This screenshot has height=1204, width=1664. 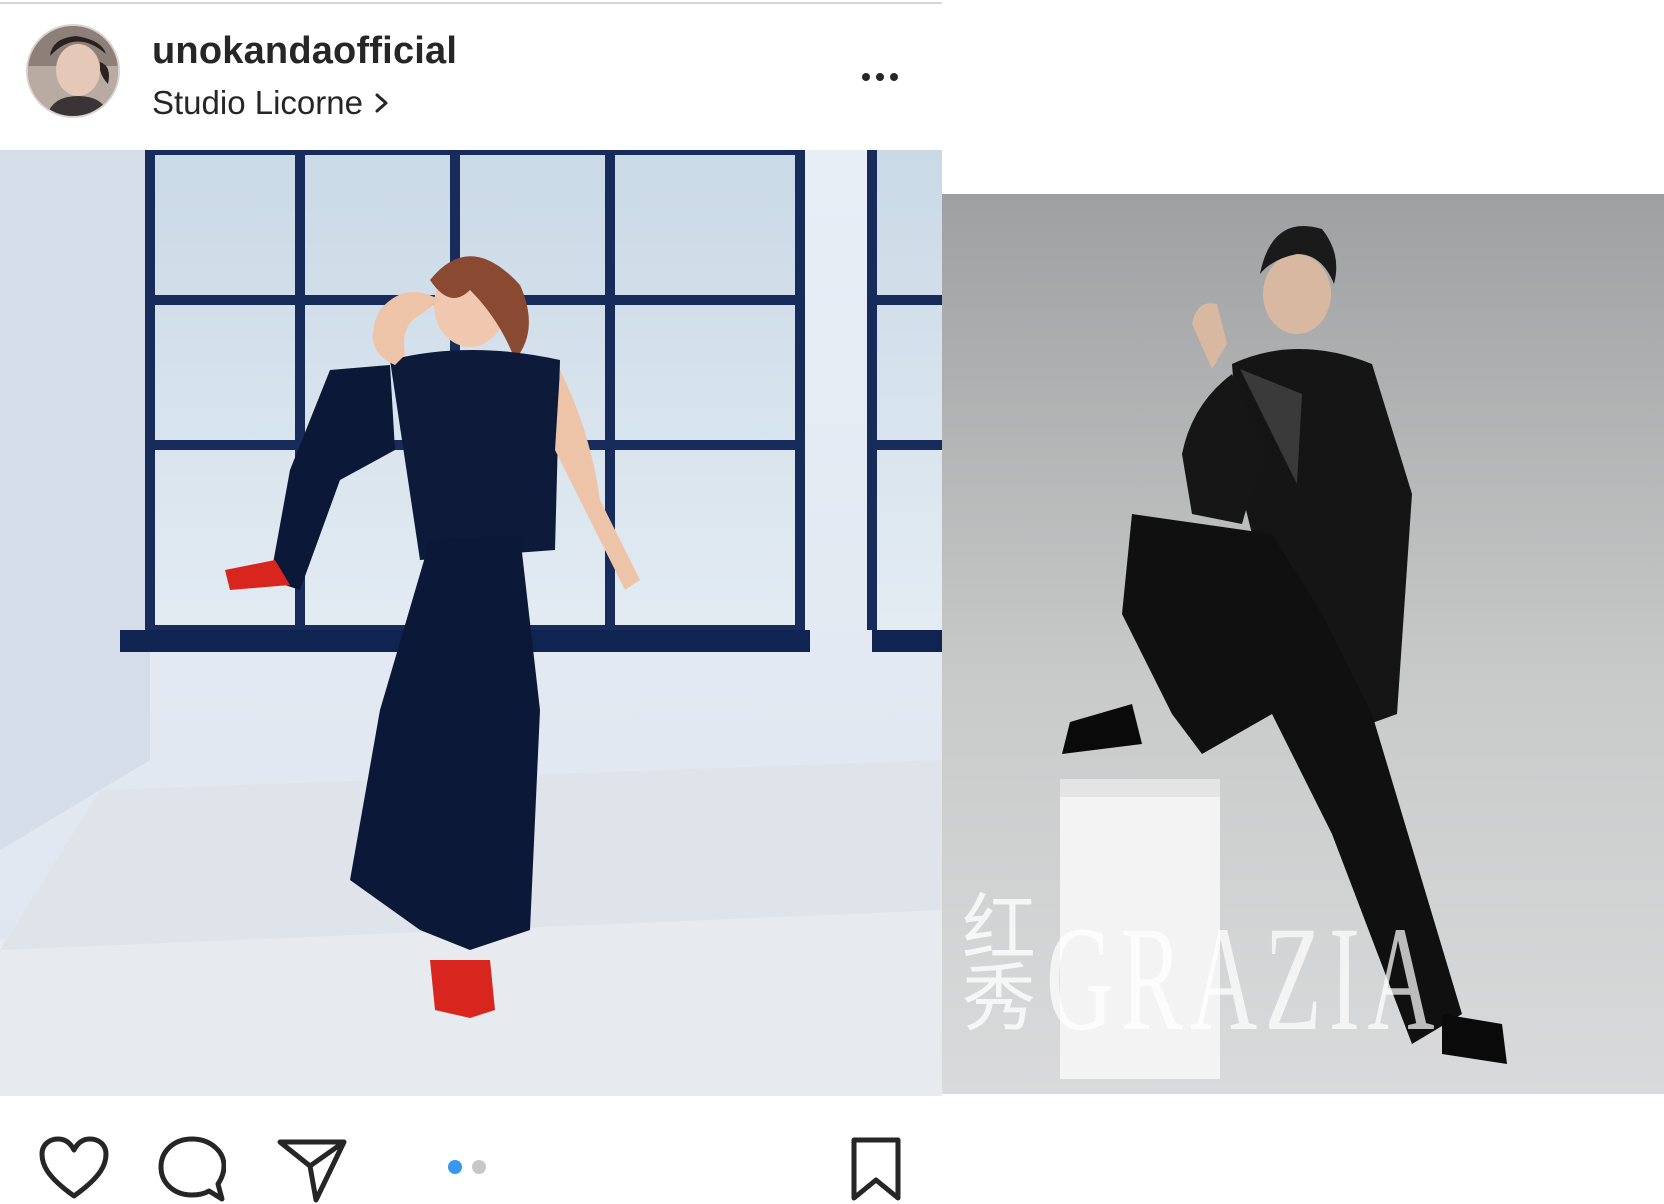 I want to click on post-header: unokandaofficial Studio Licorne, so click(x=471, y=77).